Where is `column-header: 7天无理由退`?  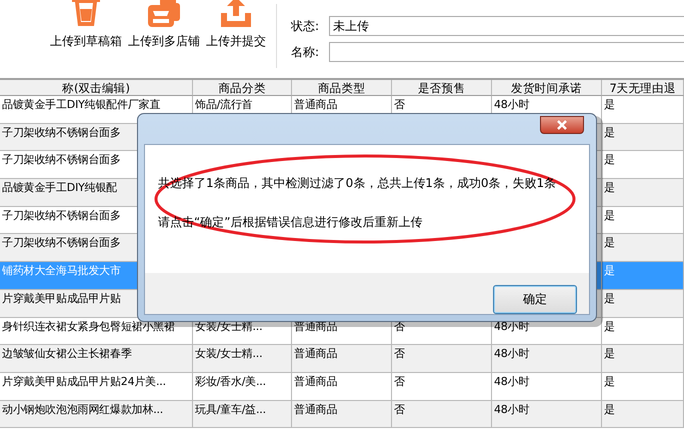
column-header: 7天无理由退 is located at coordinates (643, 88).